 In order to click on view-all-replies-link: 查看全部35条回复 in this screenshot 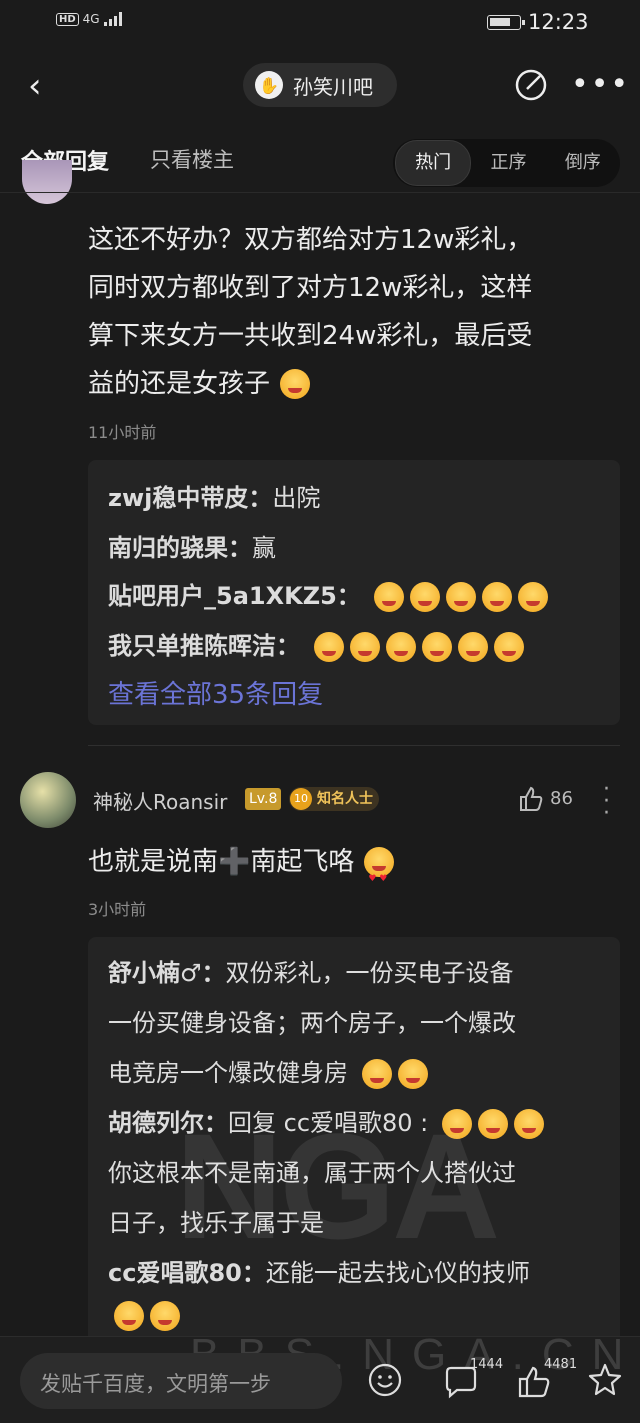, I will do `click(215, 692)`.